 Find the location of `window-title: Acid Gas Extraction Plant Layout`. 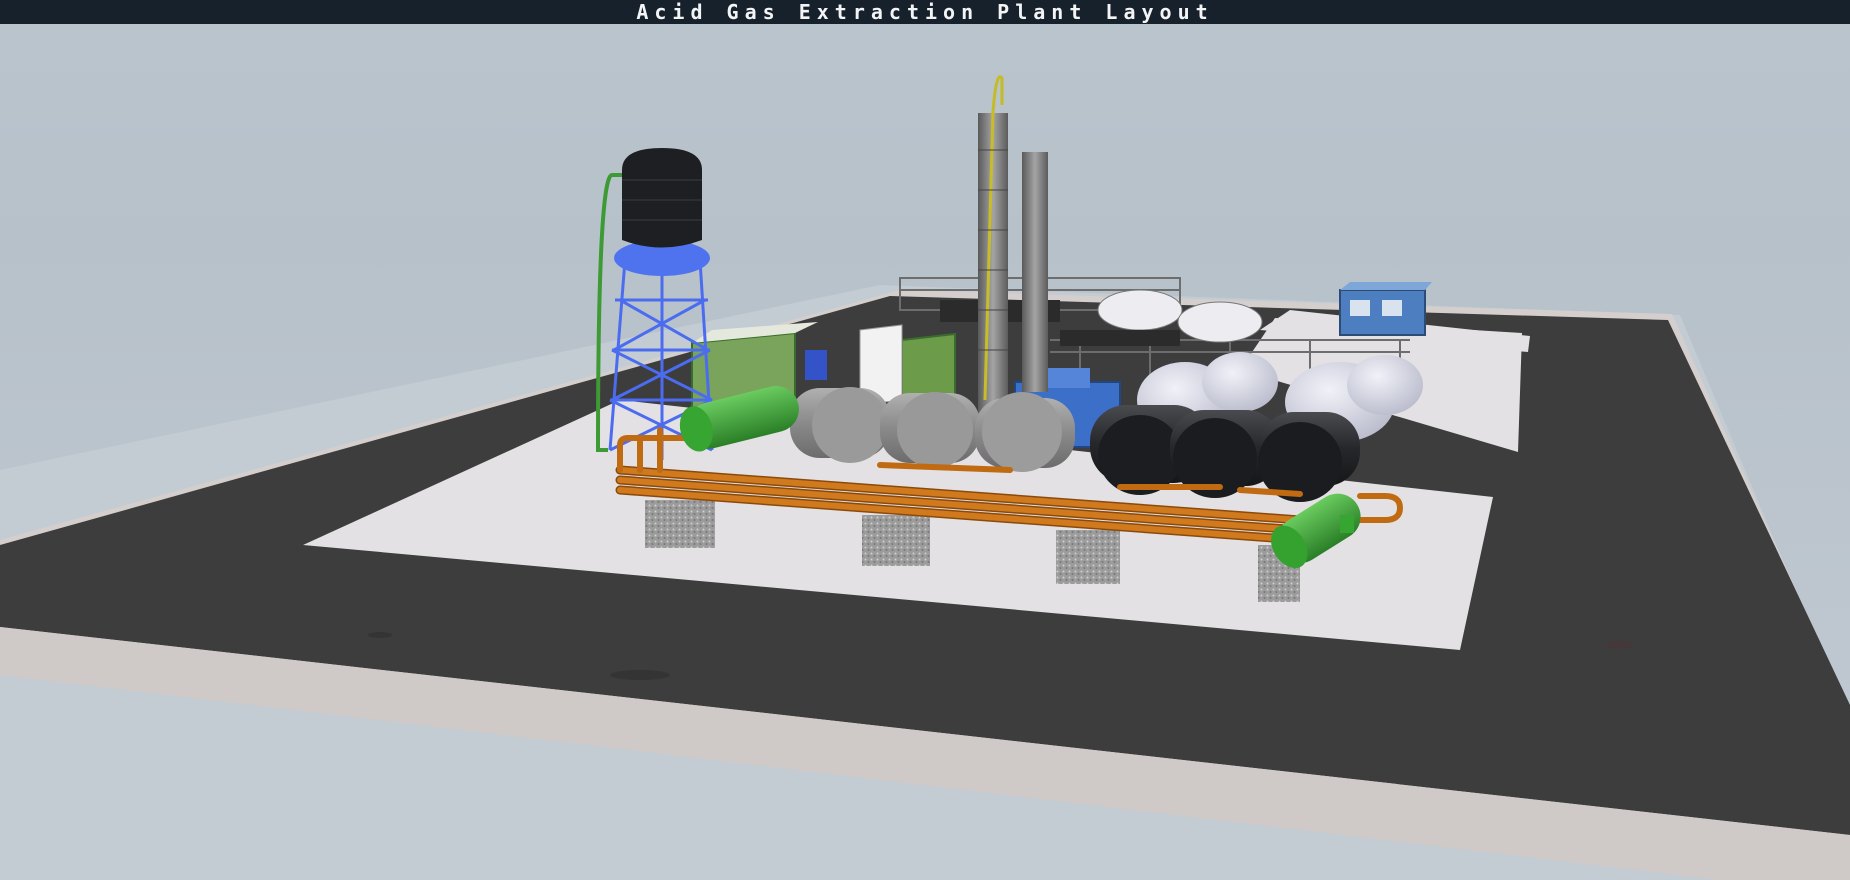

window-title: Acid Gas Extraction Plant Layout is located at coordinates (925, 12).